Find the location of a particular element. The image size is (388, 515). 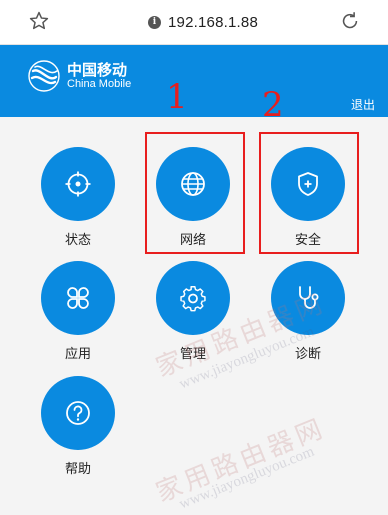

tile-manage: 管理 is located at coordinates (193, 311).